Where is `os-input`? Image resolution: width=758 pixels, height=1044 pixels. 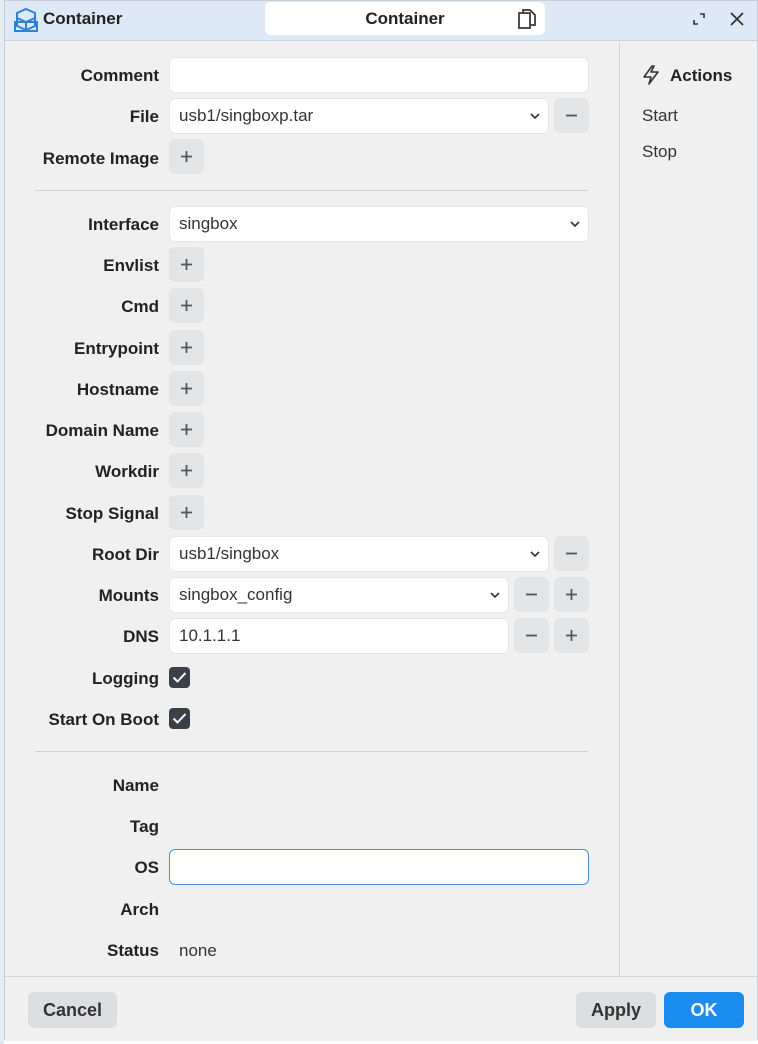 os-input is located at coordinates (379, 867).